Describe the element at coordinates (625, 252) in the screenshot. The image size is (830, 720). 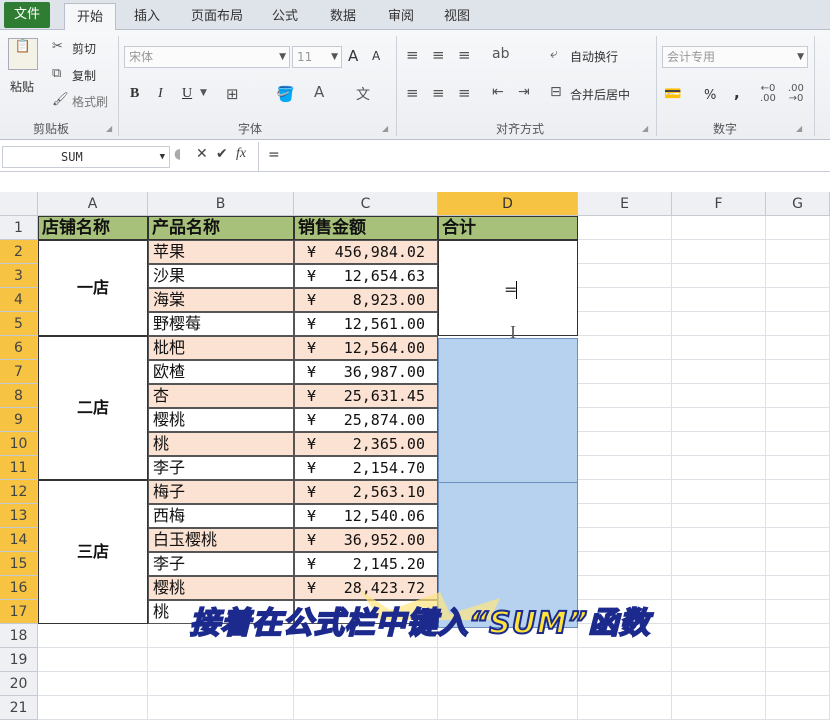
I see `cell-e2` at that location.